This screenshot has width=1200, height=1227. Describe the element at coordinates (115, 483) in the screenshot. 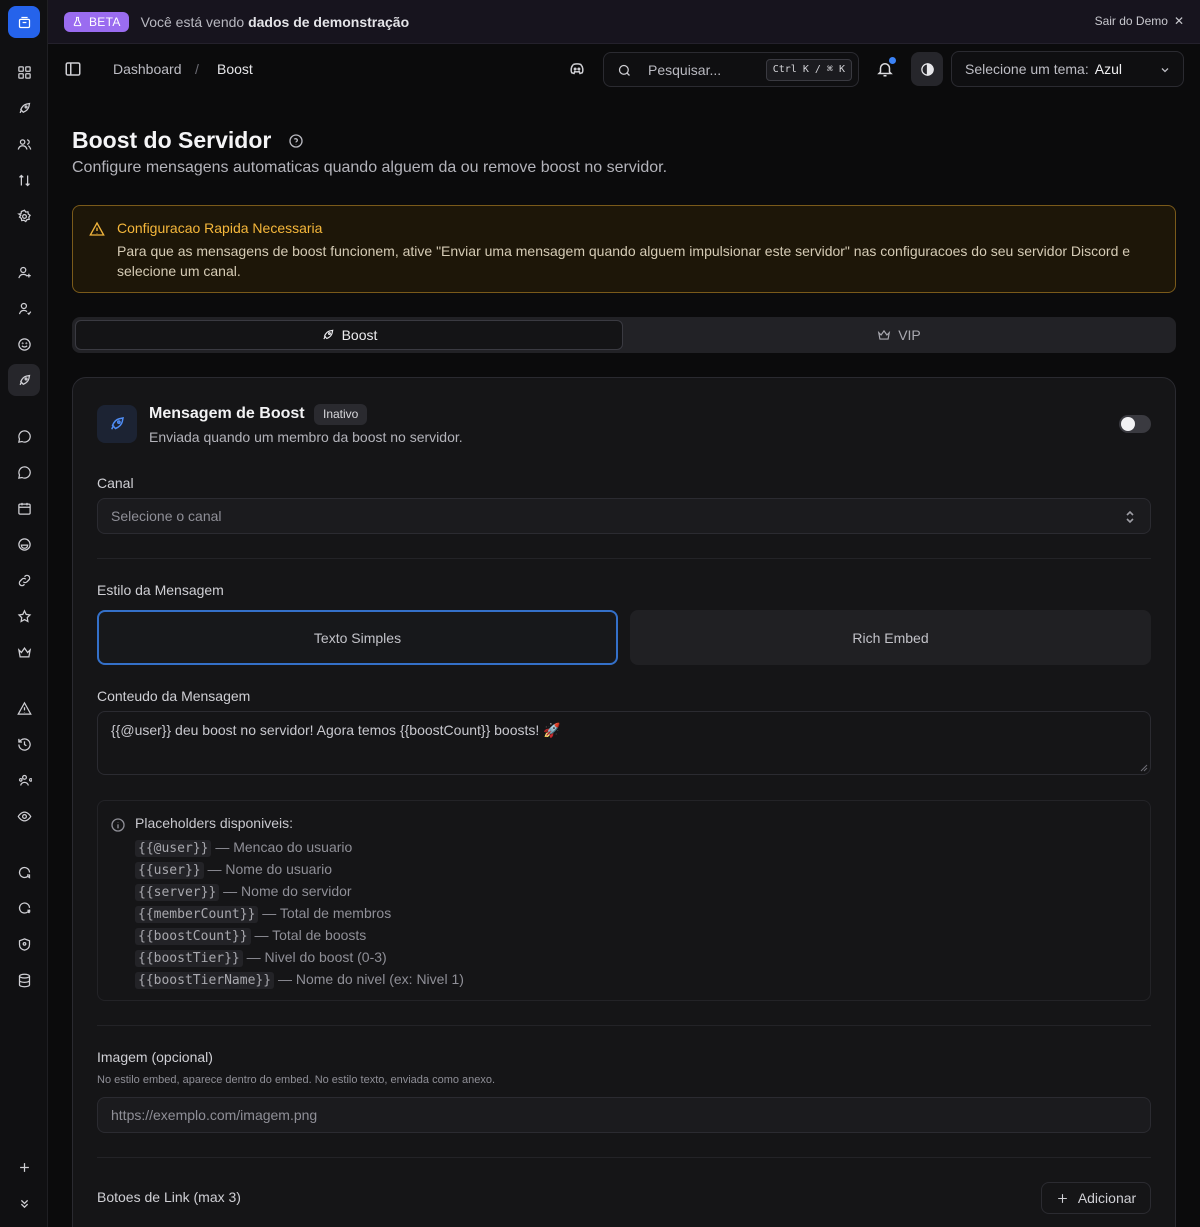

I see `channel-label: Canal` at that location.